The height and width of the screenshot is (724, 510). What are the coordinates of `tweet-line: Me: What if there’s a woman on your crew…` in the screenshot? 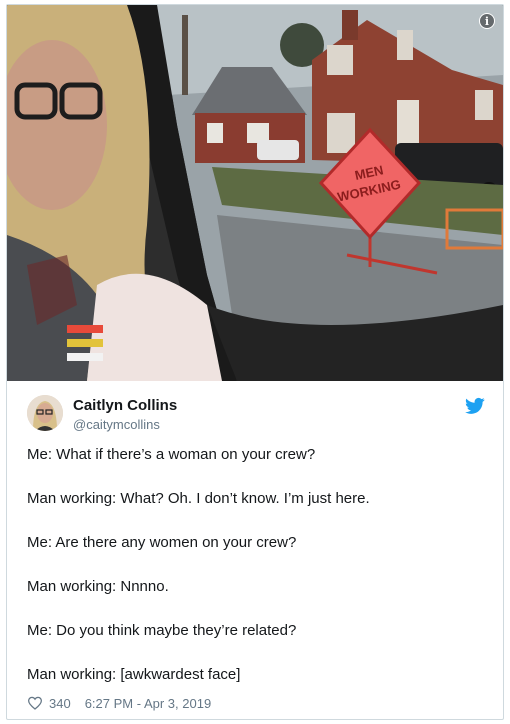 It's located at (171, 454).